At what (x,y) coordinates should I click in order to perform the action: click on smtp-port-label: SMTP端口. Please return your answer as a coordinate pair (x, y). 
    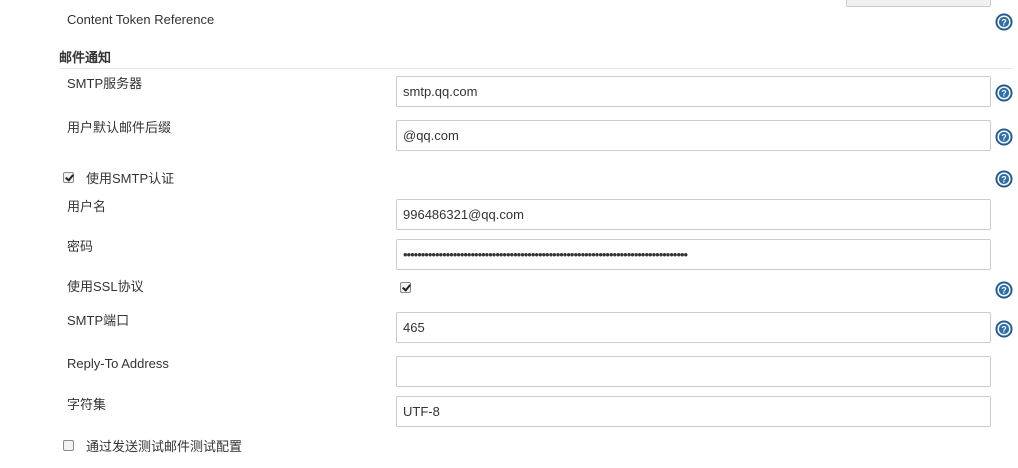
    Looking at the image, I should click on (98, 320).